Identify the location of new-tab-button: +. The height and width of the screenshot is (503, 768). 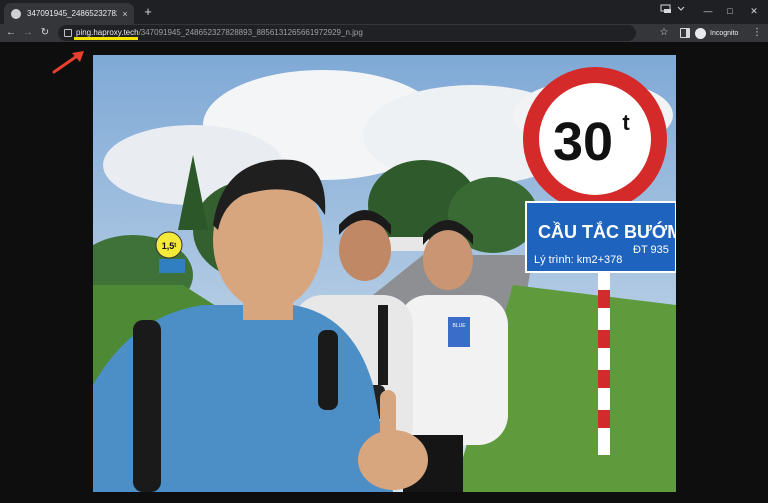
(148, 12).